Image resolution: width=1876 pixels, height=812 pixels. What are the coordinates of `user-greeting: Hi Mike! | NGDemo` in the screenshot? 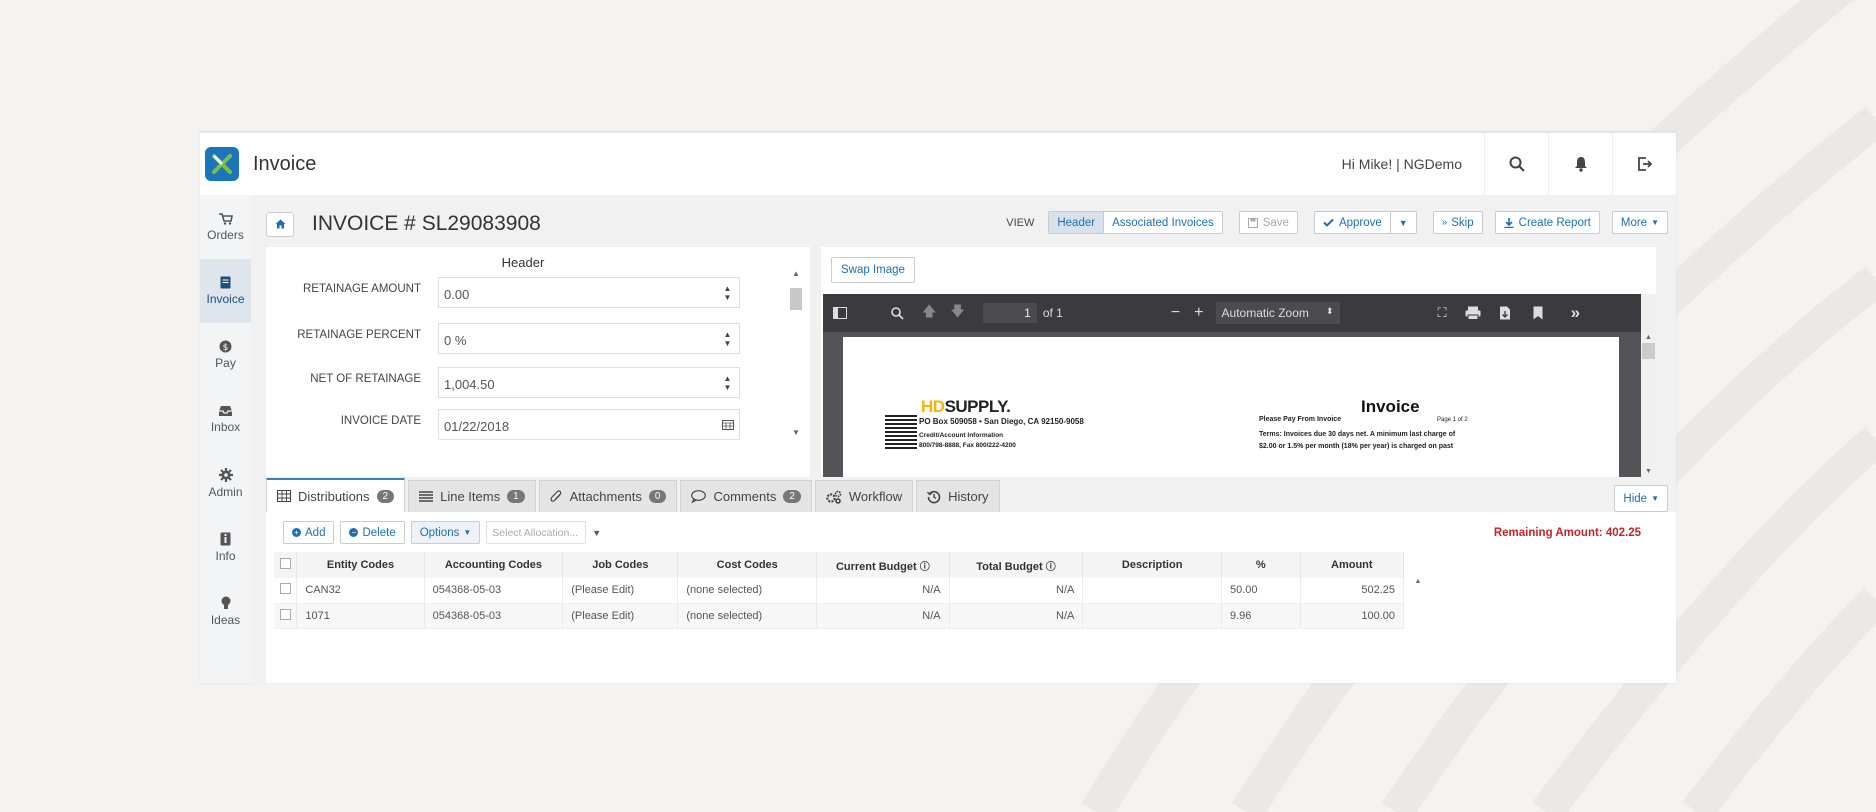 It's located at (1413, 164).